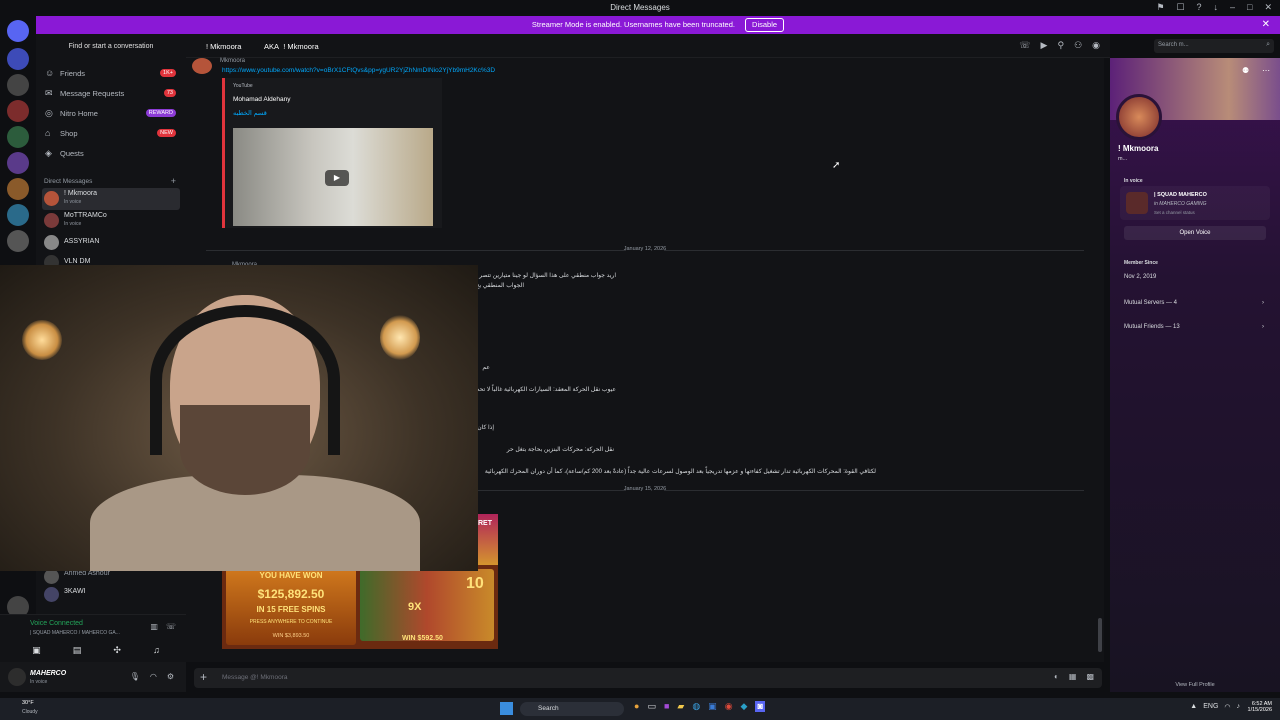  What do you see at coordinates (1060, 45) in the screenshot?
I see `pinned-messages-icon: ⚲` at bounding box center [1060, 45].